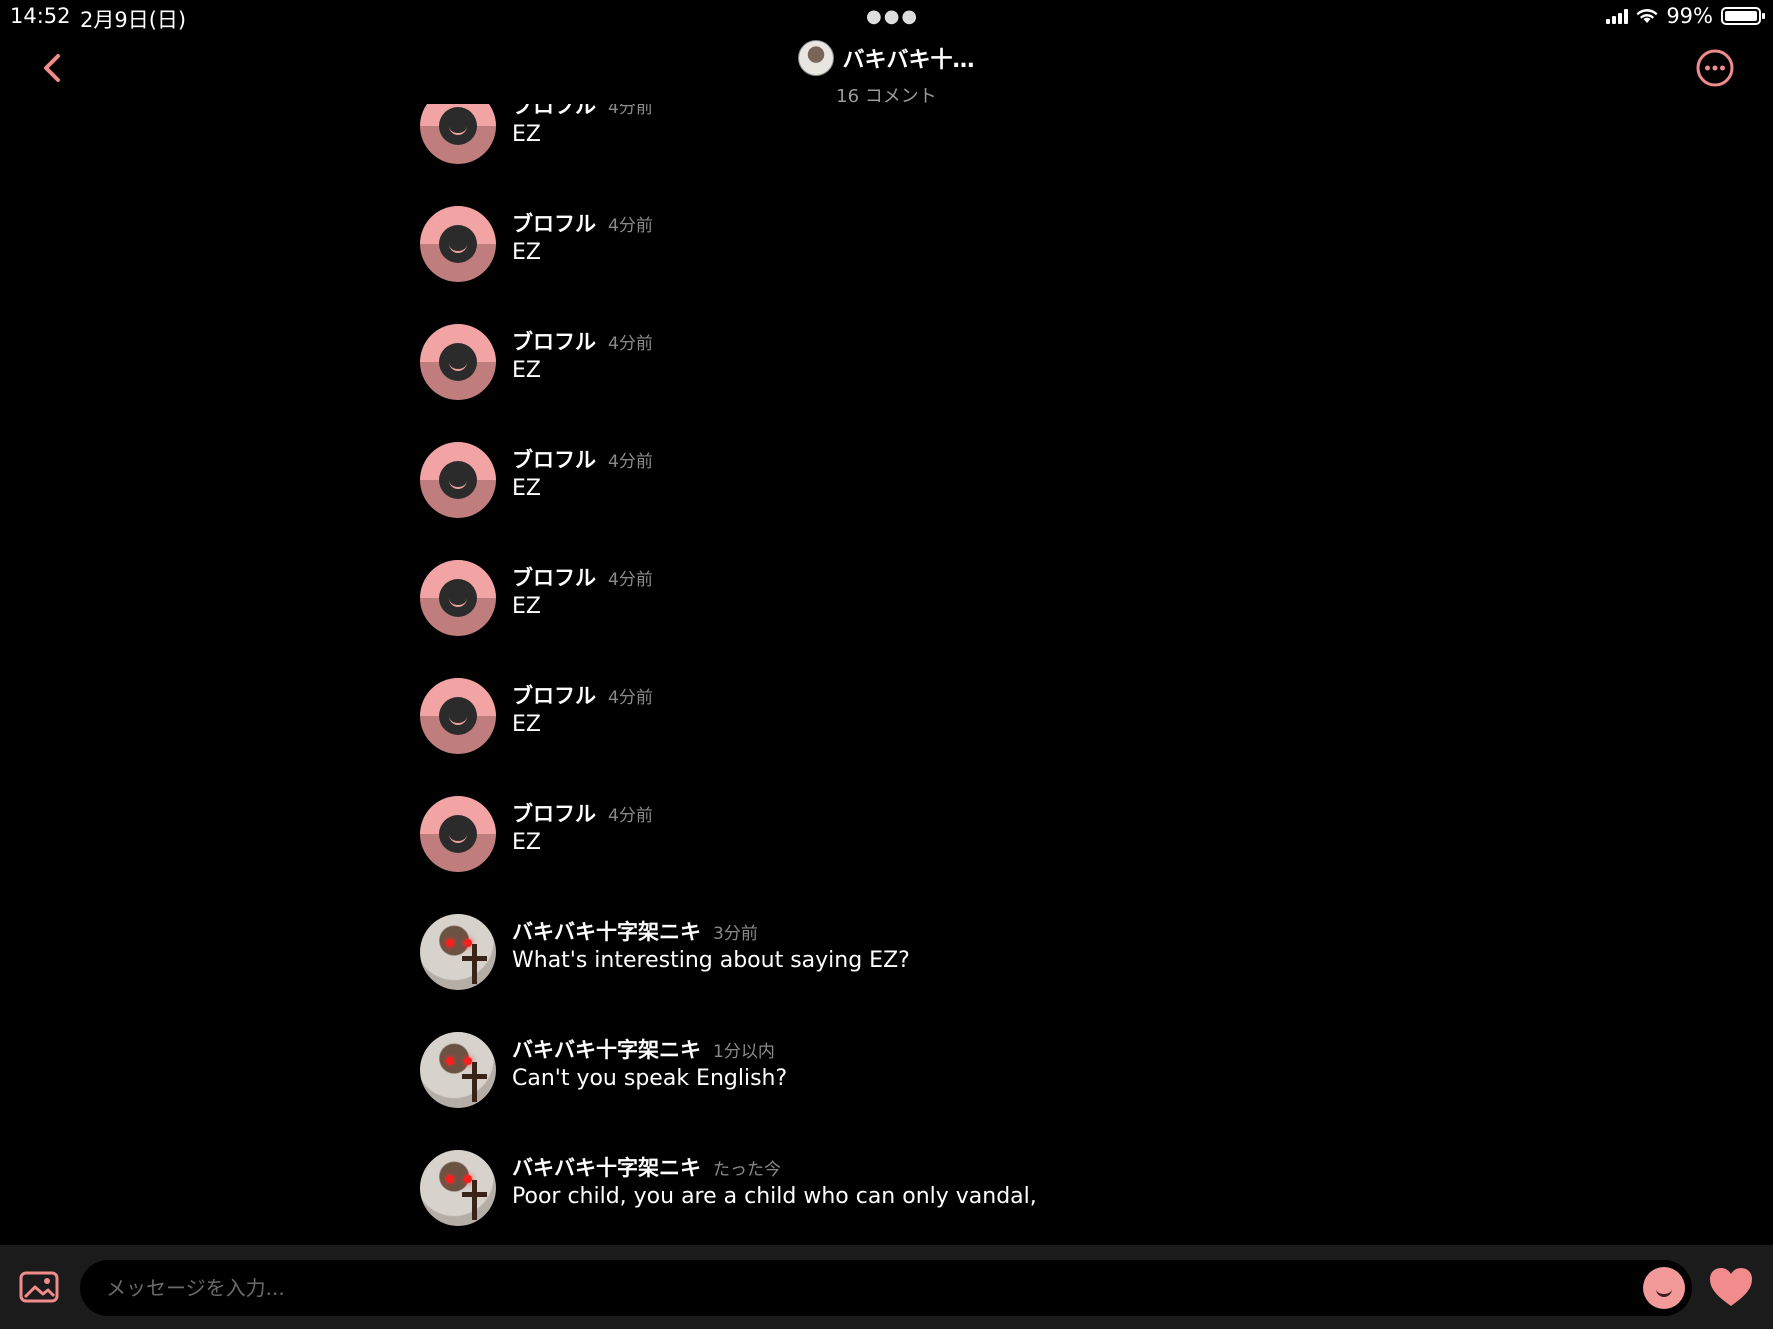 This screenshot has width=1773, height=1329. Describe the element at coordinates (816, 58) in the screenshot. I see `thread-avatar` at that location.